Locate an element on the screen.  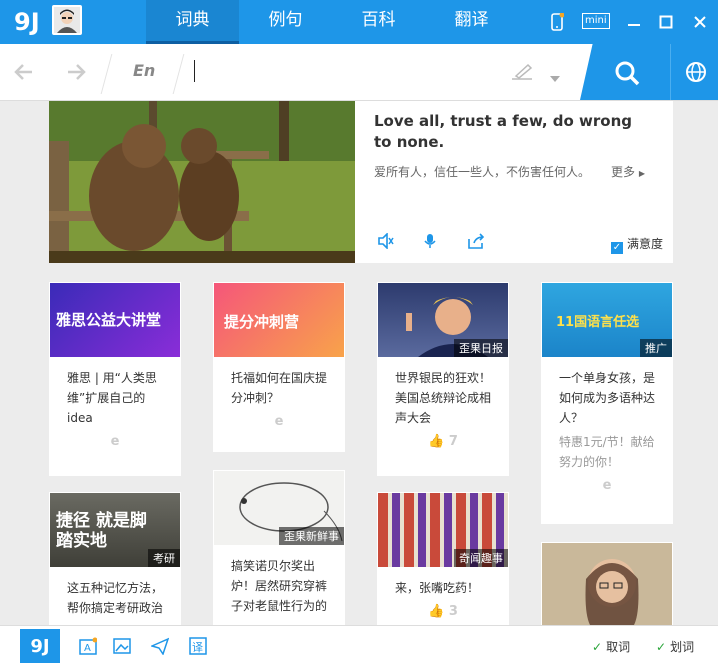
forward-arrow-icon is located at coordinates (76, 74).